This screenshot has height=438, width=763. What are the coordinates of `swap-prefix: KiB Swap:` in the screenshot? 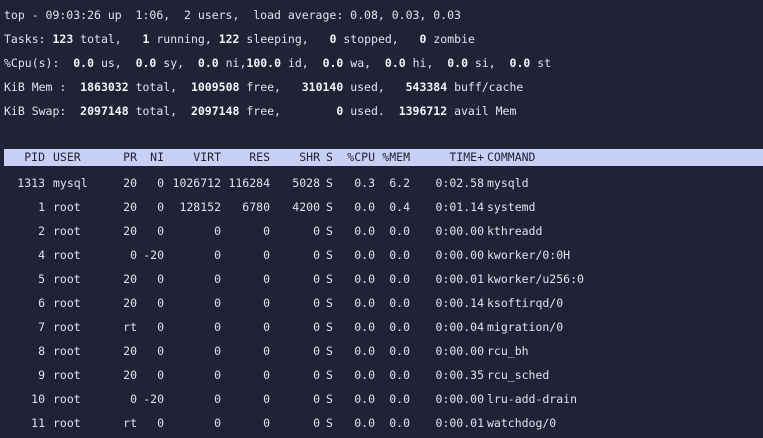 It's located at (42, 111).